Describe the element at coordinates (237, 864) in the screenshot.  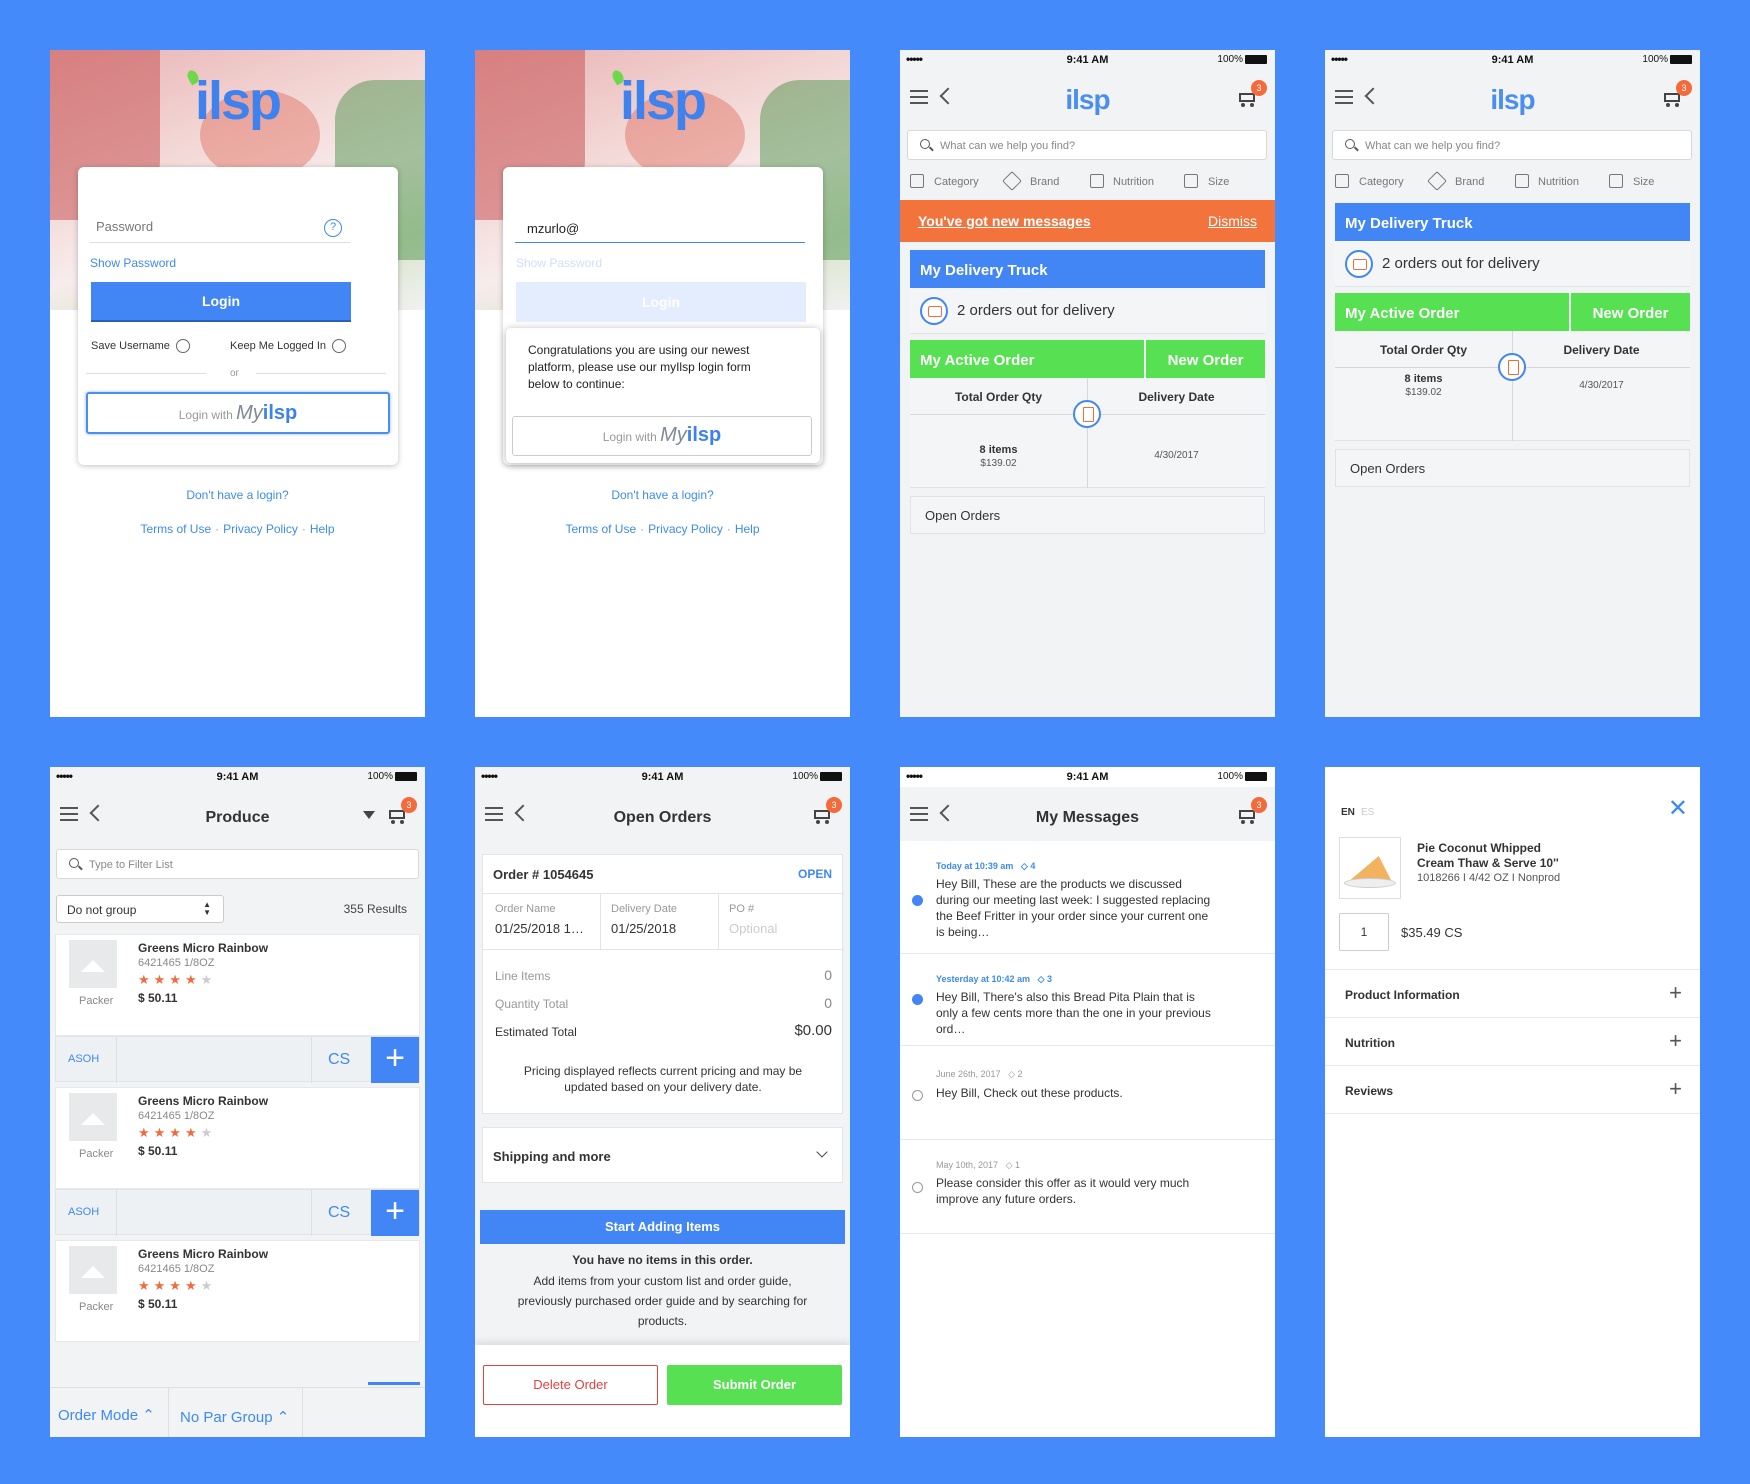
I see `filter-list-input: Type to Filter List` at that location.